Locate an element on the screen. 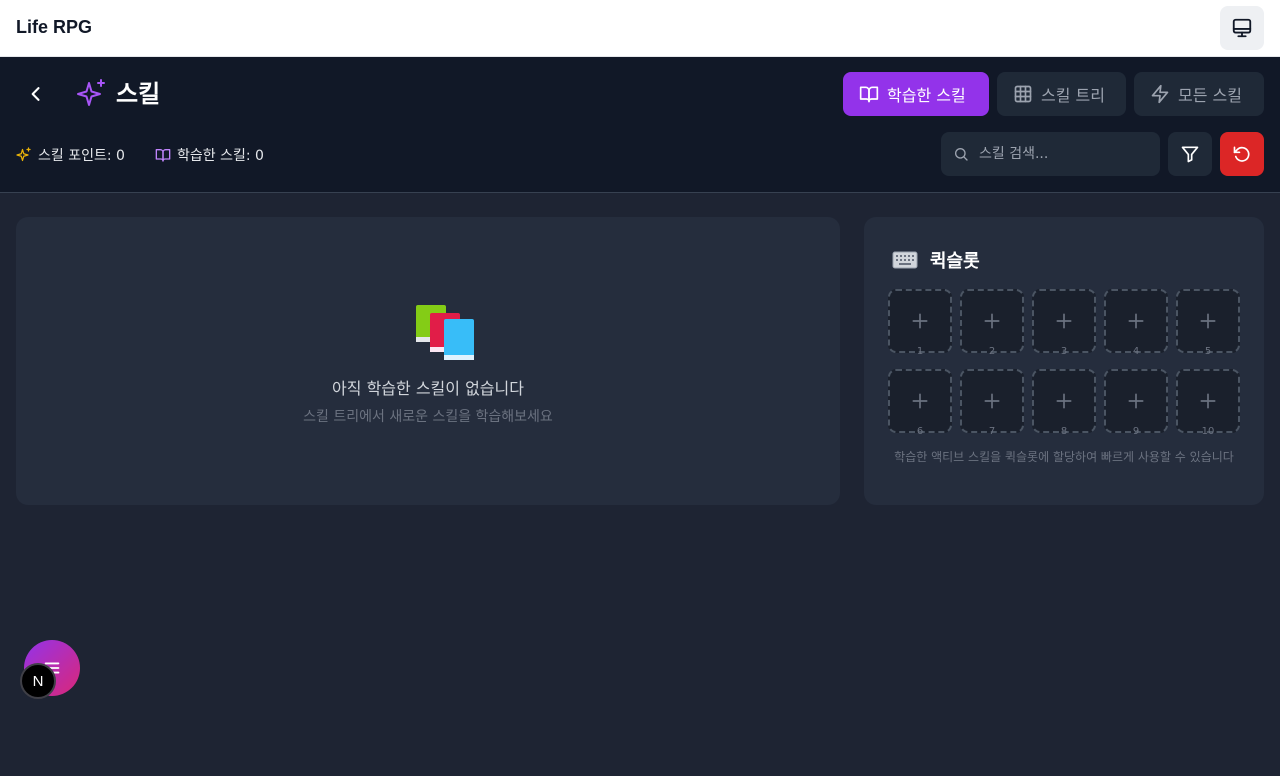 The height and width of the screenshot is (776, 1280). device-toggle-button is located at coordinates (1242, 28).